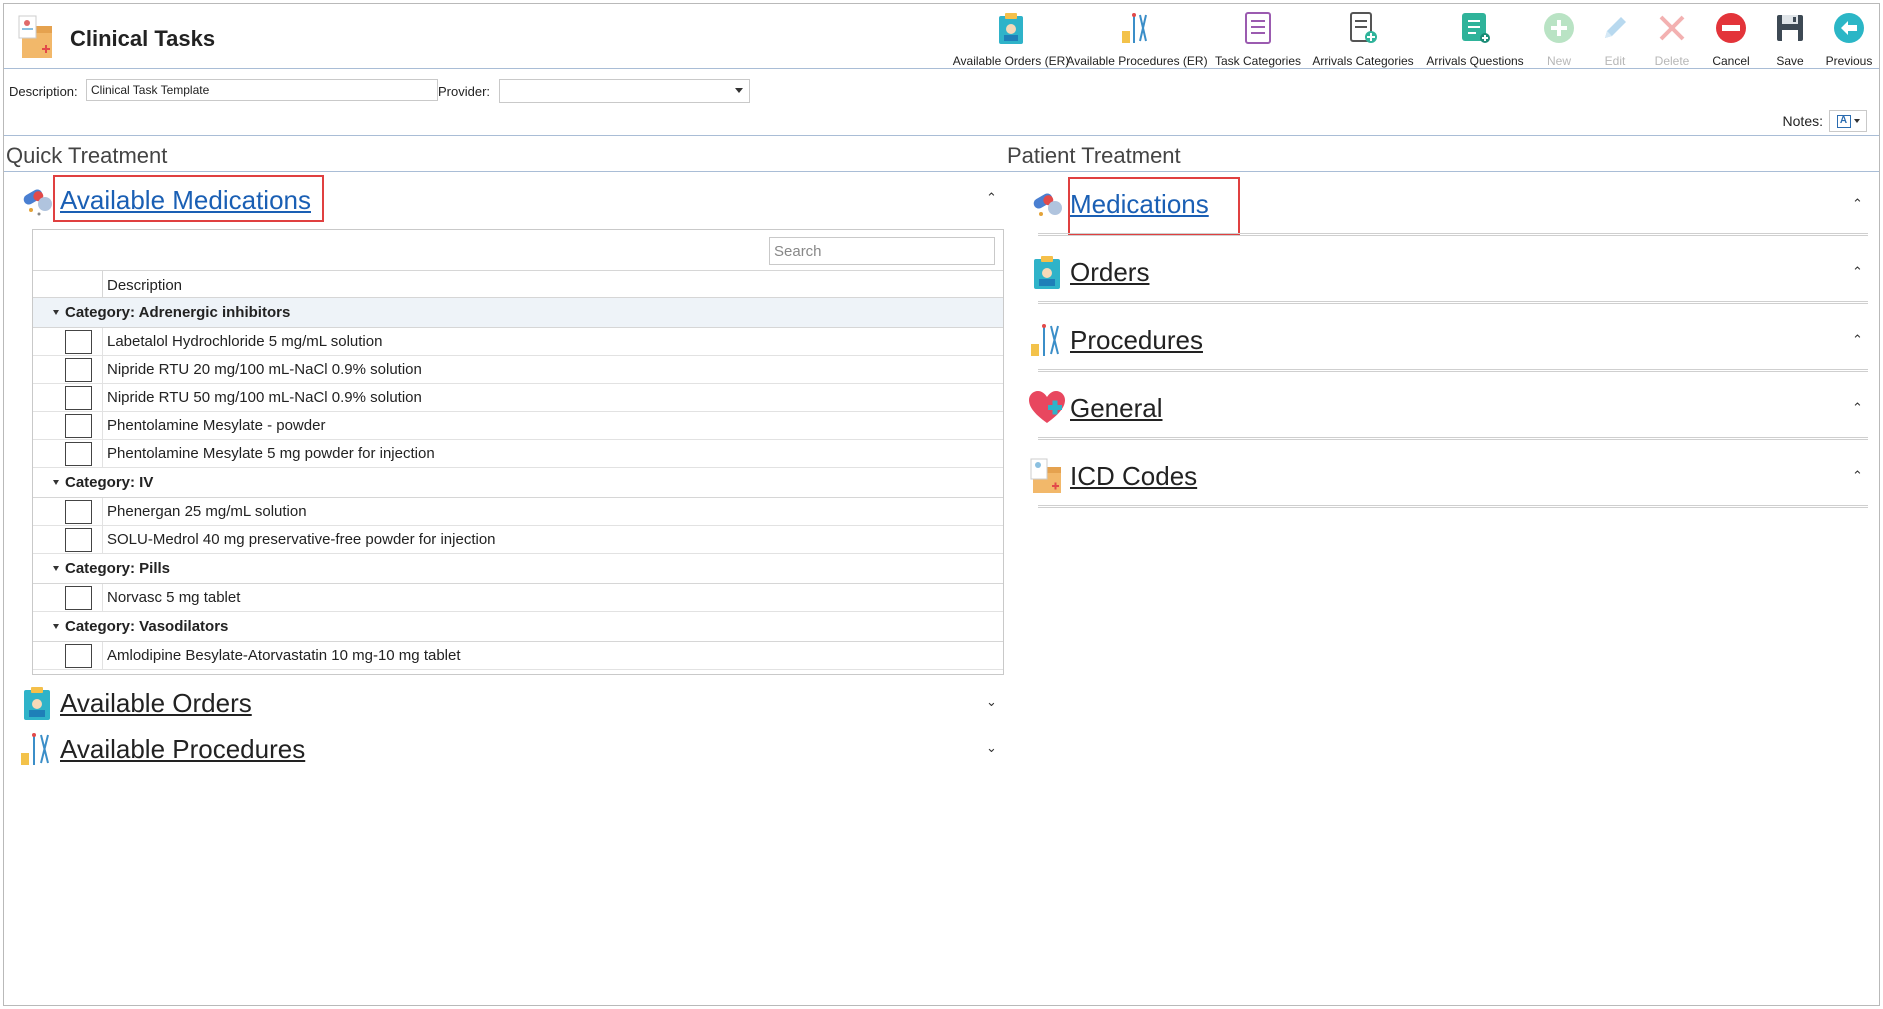 The image size is (1883, 1009). What do you see at coordinates (68, 284) in the screenshot?
I see `checkbox-column-header` at bounding box center [68, 284].